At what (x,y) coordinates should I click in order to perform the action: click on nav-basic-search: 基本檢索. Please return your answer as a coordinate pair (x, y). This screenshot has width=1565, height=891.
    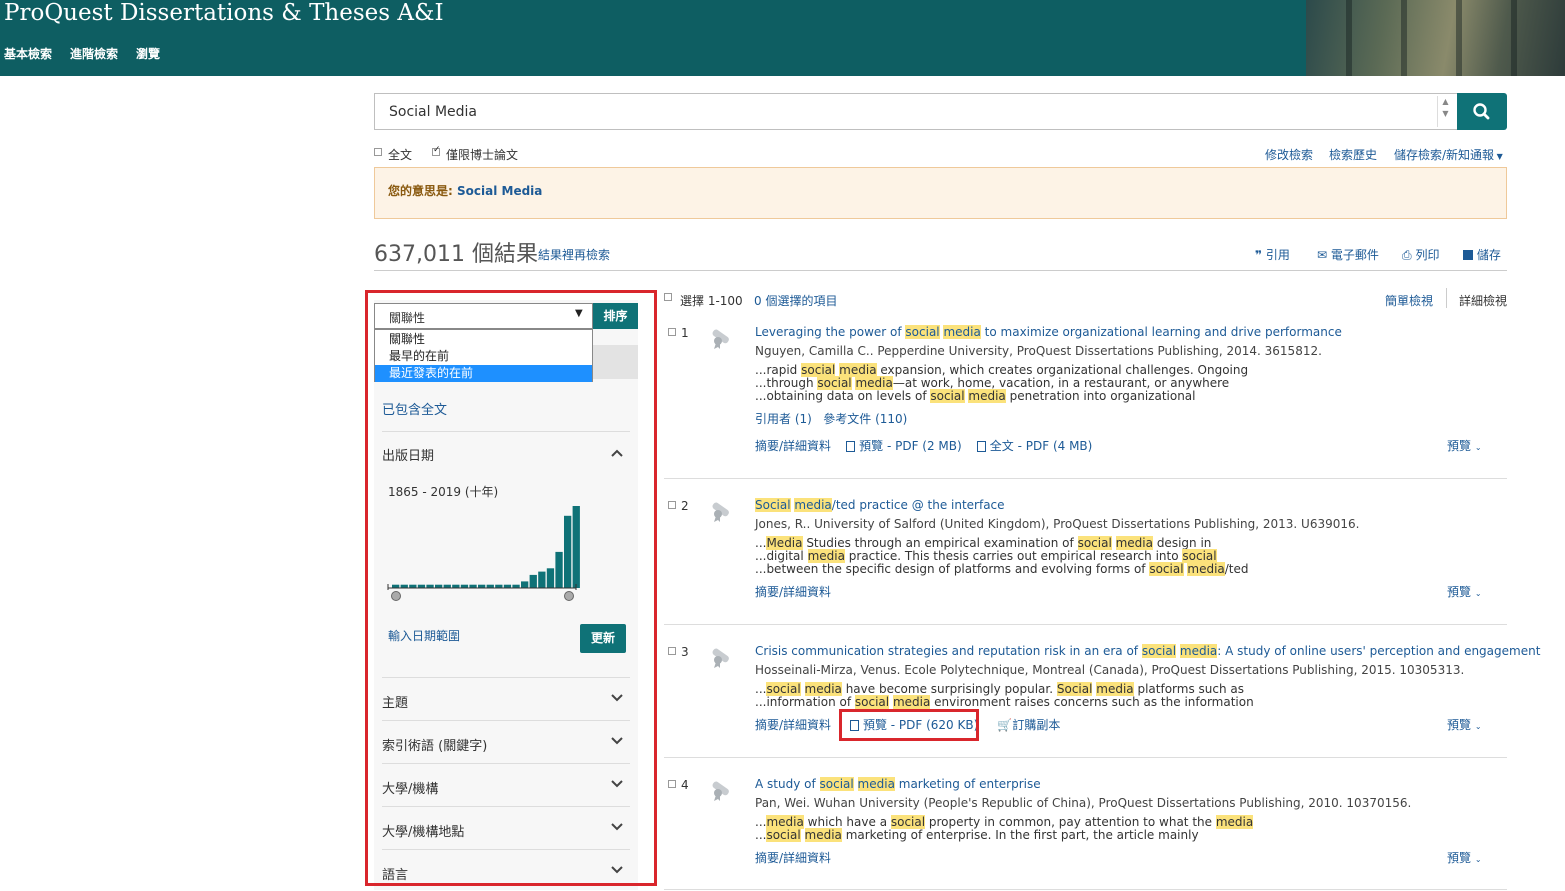
    Looking at the image, I should click on (28, 53).